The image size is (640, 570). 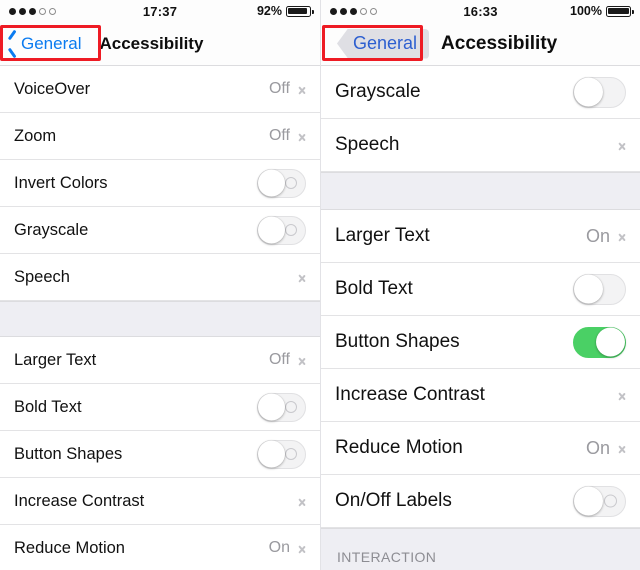 I want to click on battery-percent-label: 100%, so click(x=586, y=11).